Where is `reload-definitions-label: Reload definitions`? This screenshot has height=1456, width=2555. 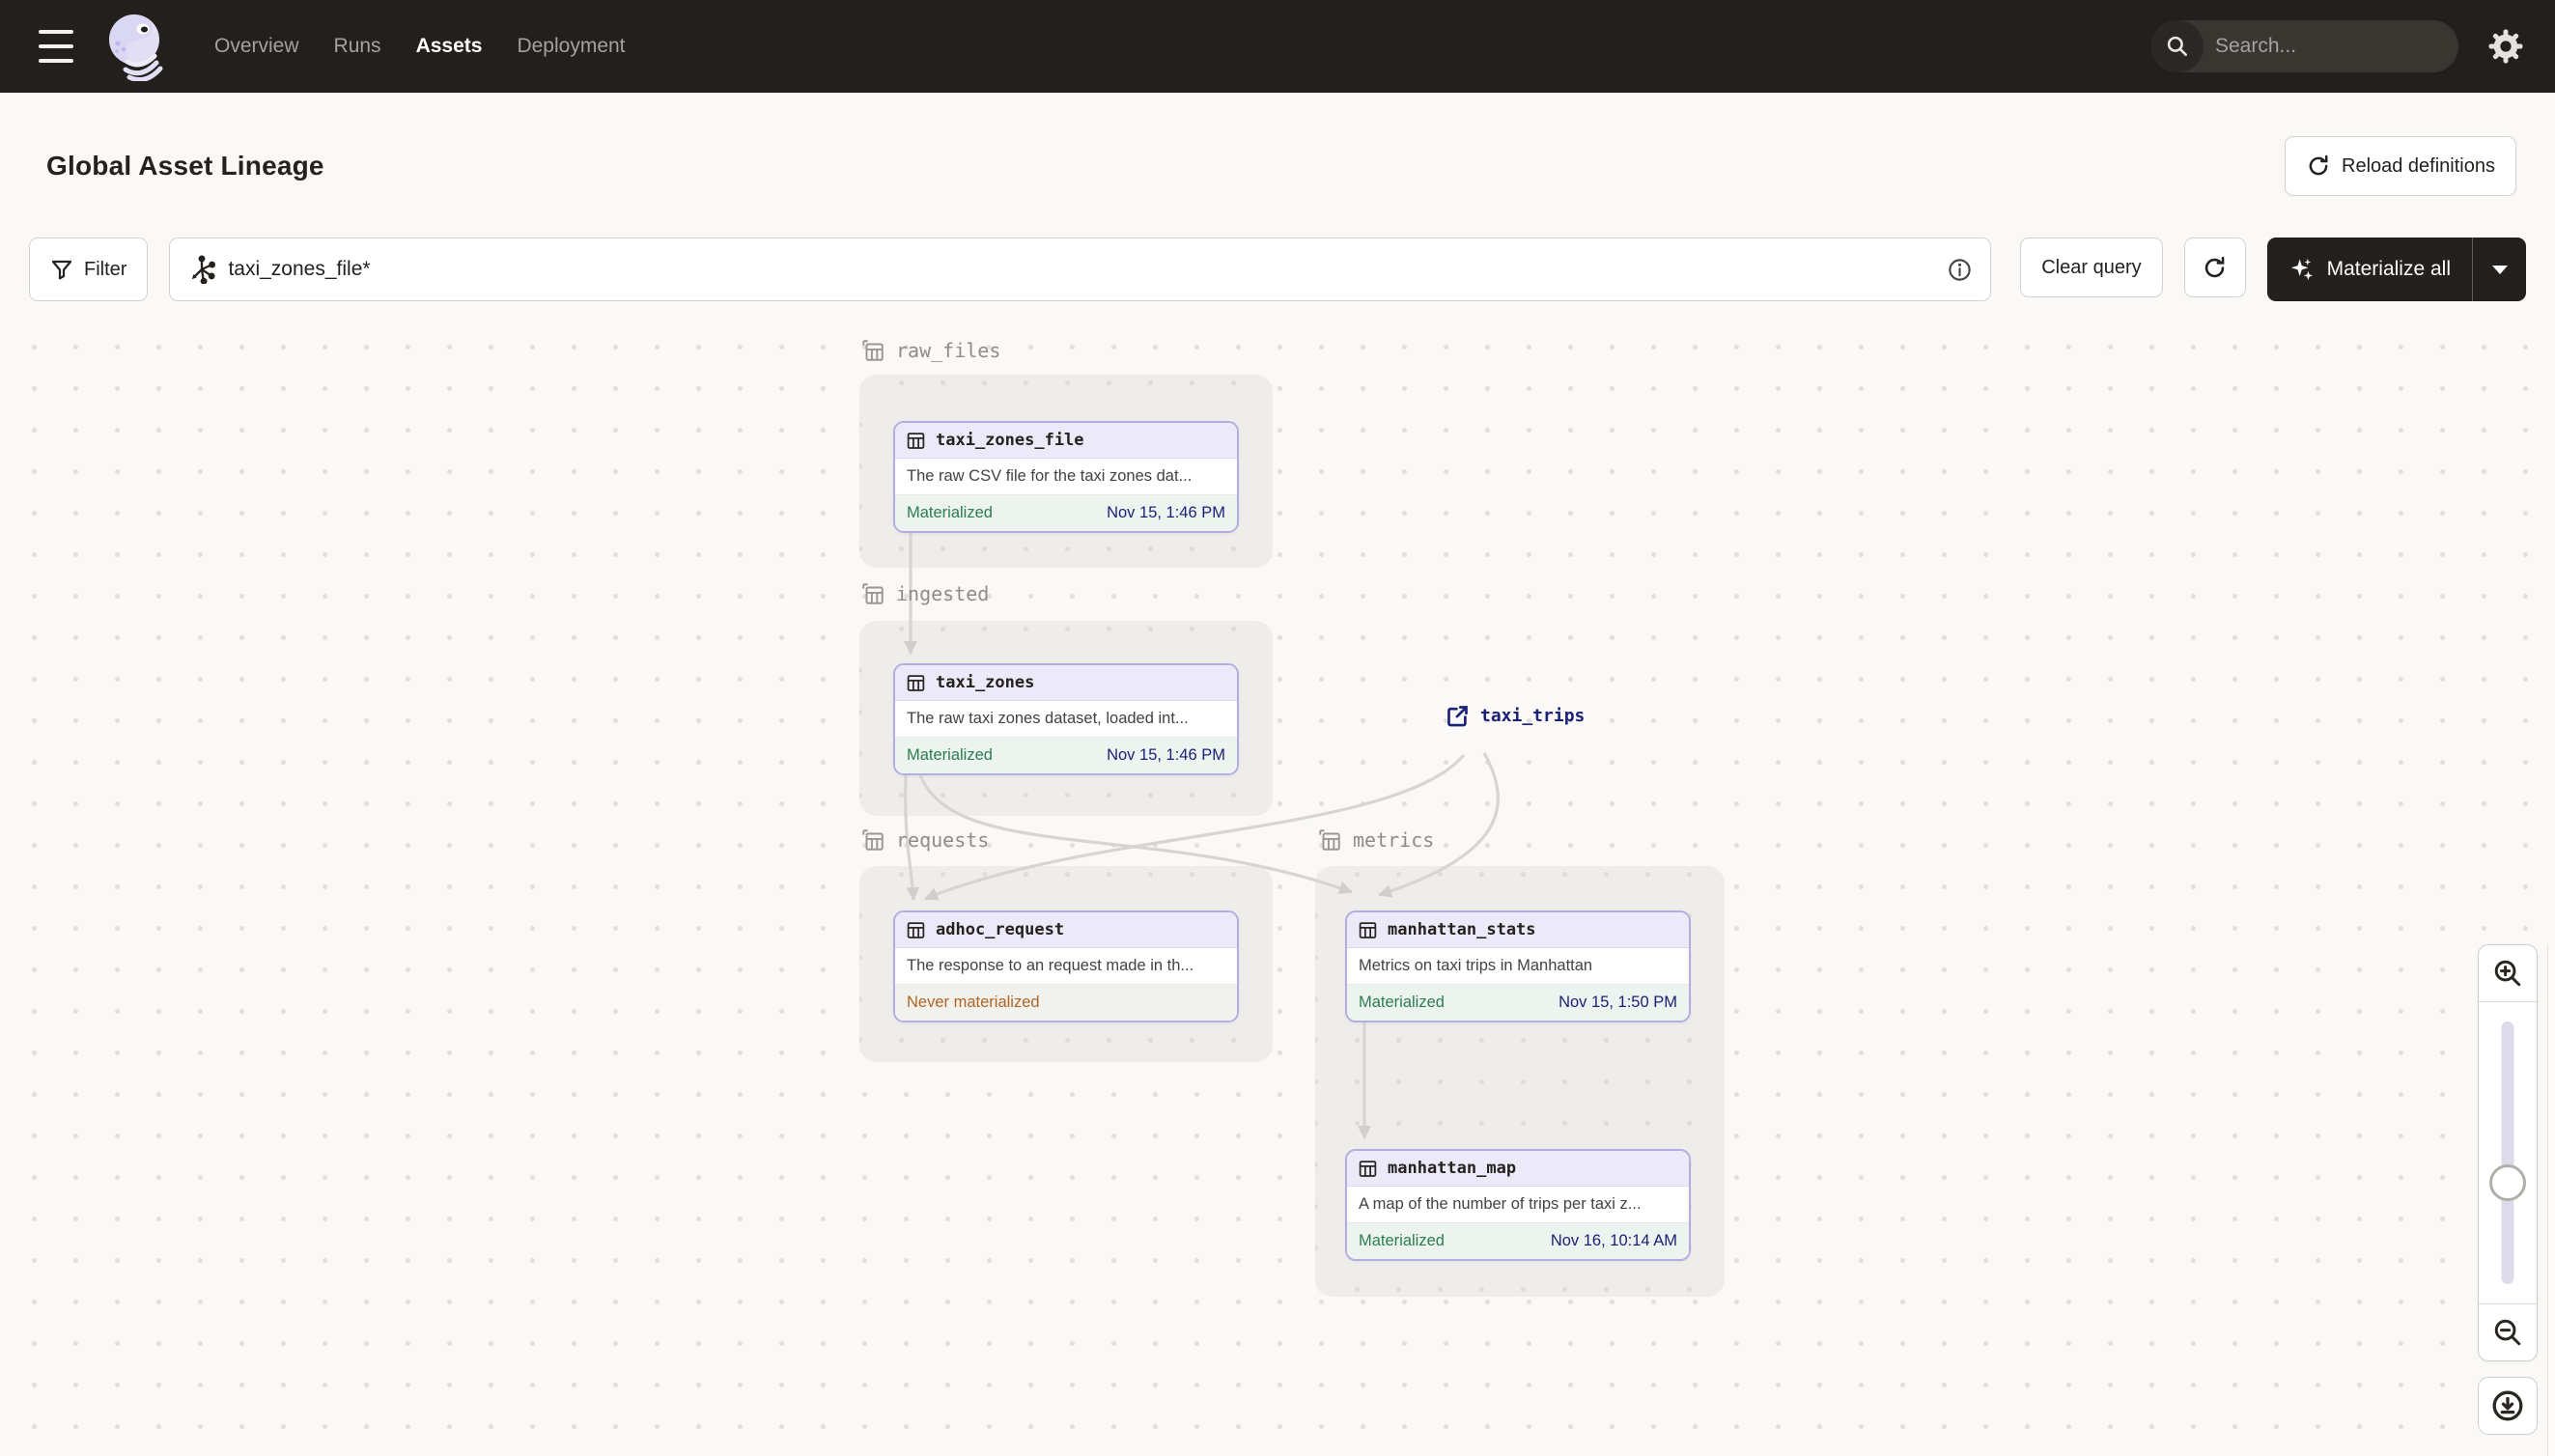 reload-definitions-label: Reload definitions is located at coordinates (2418, 166).